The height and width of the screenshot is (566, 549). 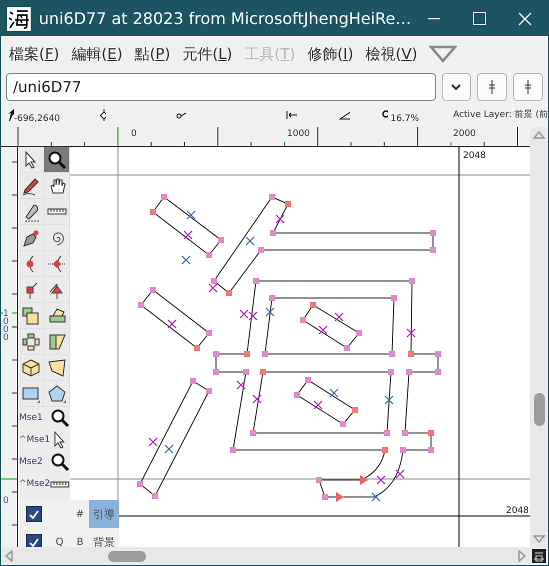 I want to click on layer-type: Q, so click(x=59, y=542).